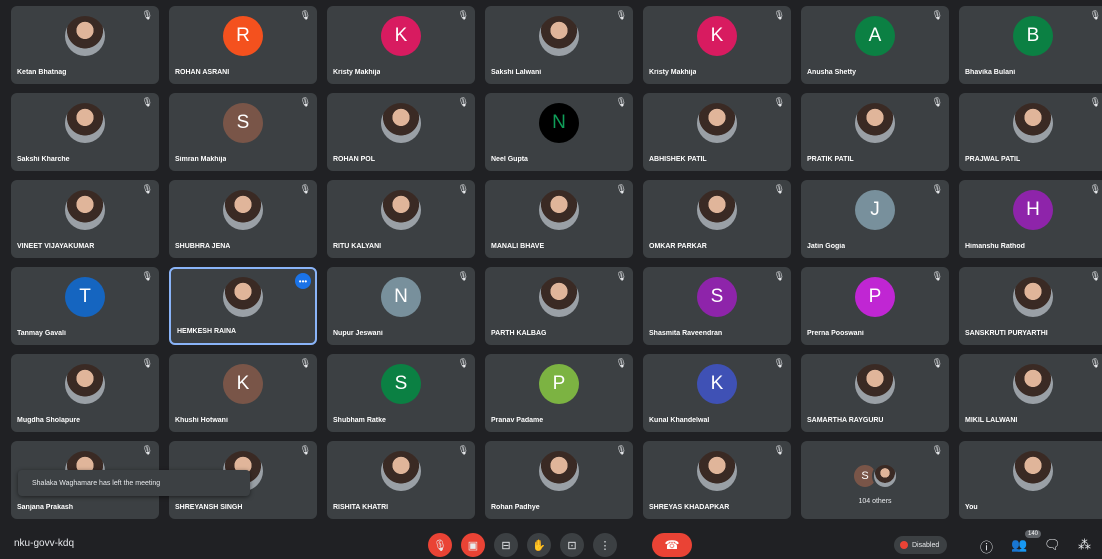 This screenshot has width=1102, height=559. Describe the element at coordinates (85, 45) in the screenshot. I see `participant-tile: Ketan Bhatnag 🎙` at that location.